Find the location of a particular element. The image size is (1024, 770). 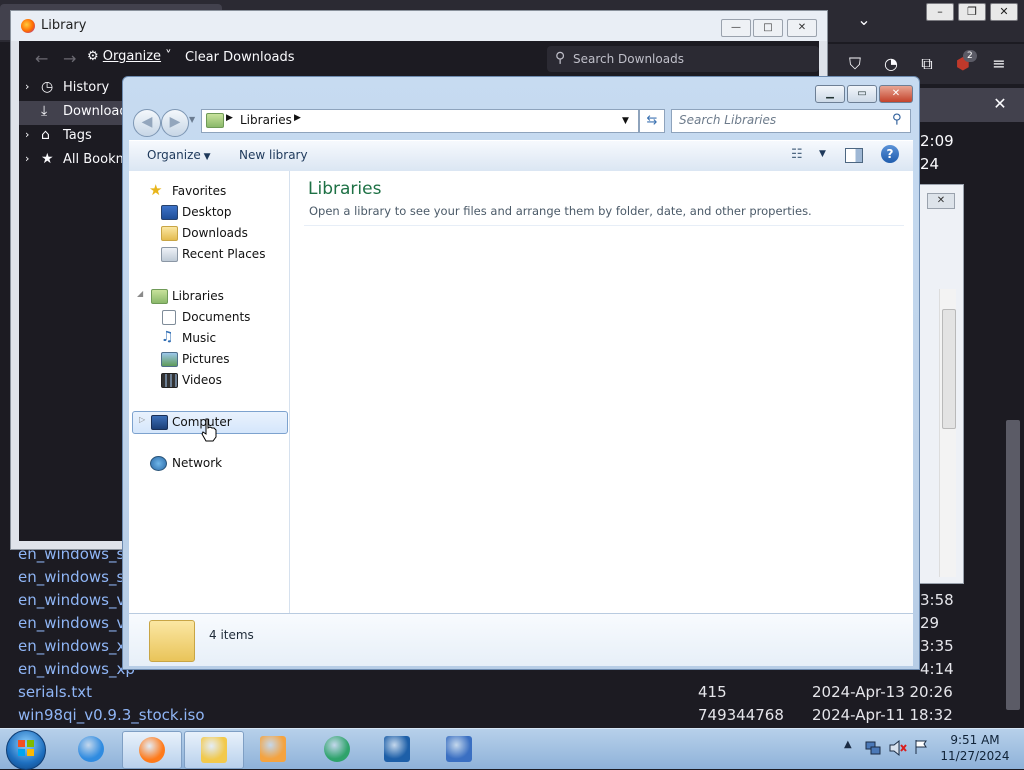

taskbar-app-virtualbox is located at coordinates (397, 749).